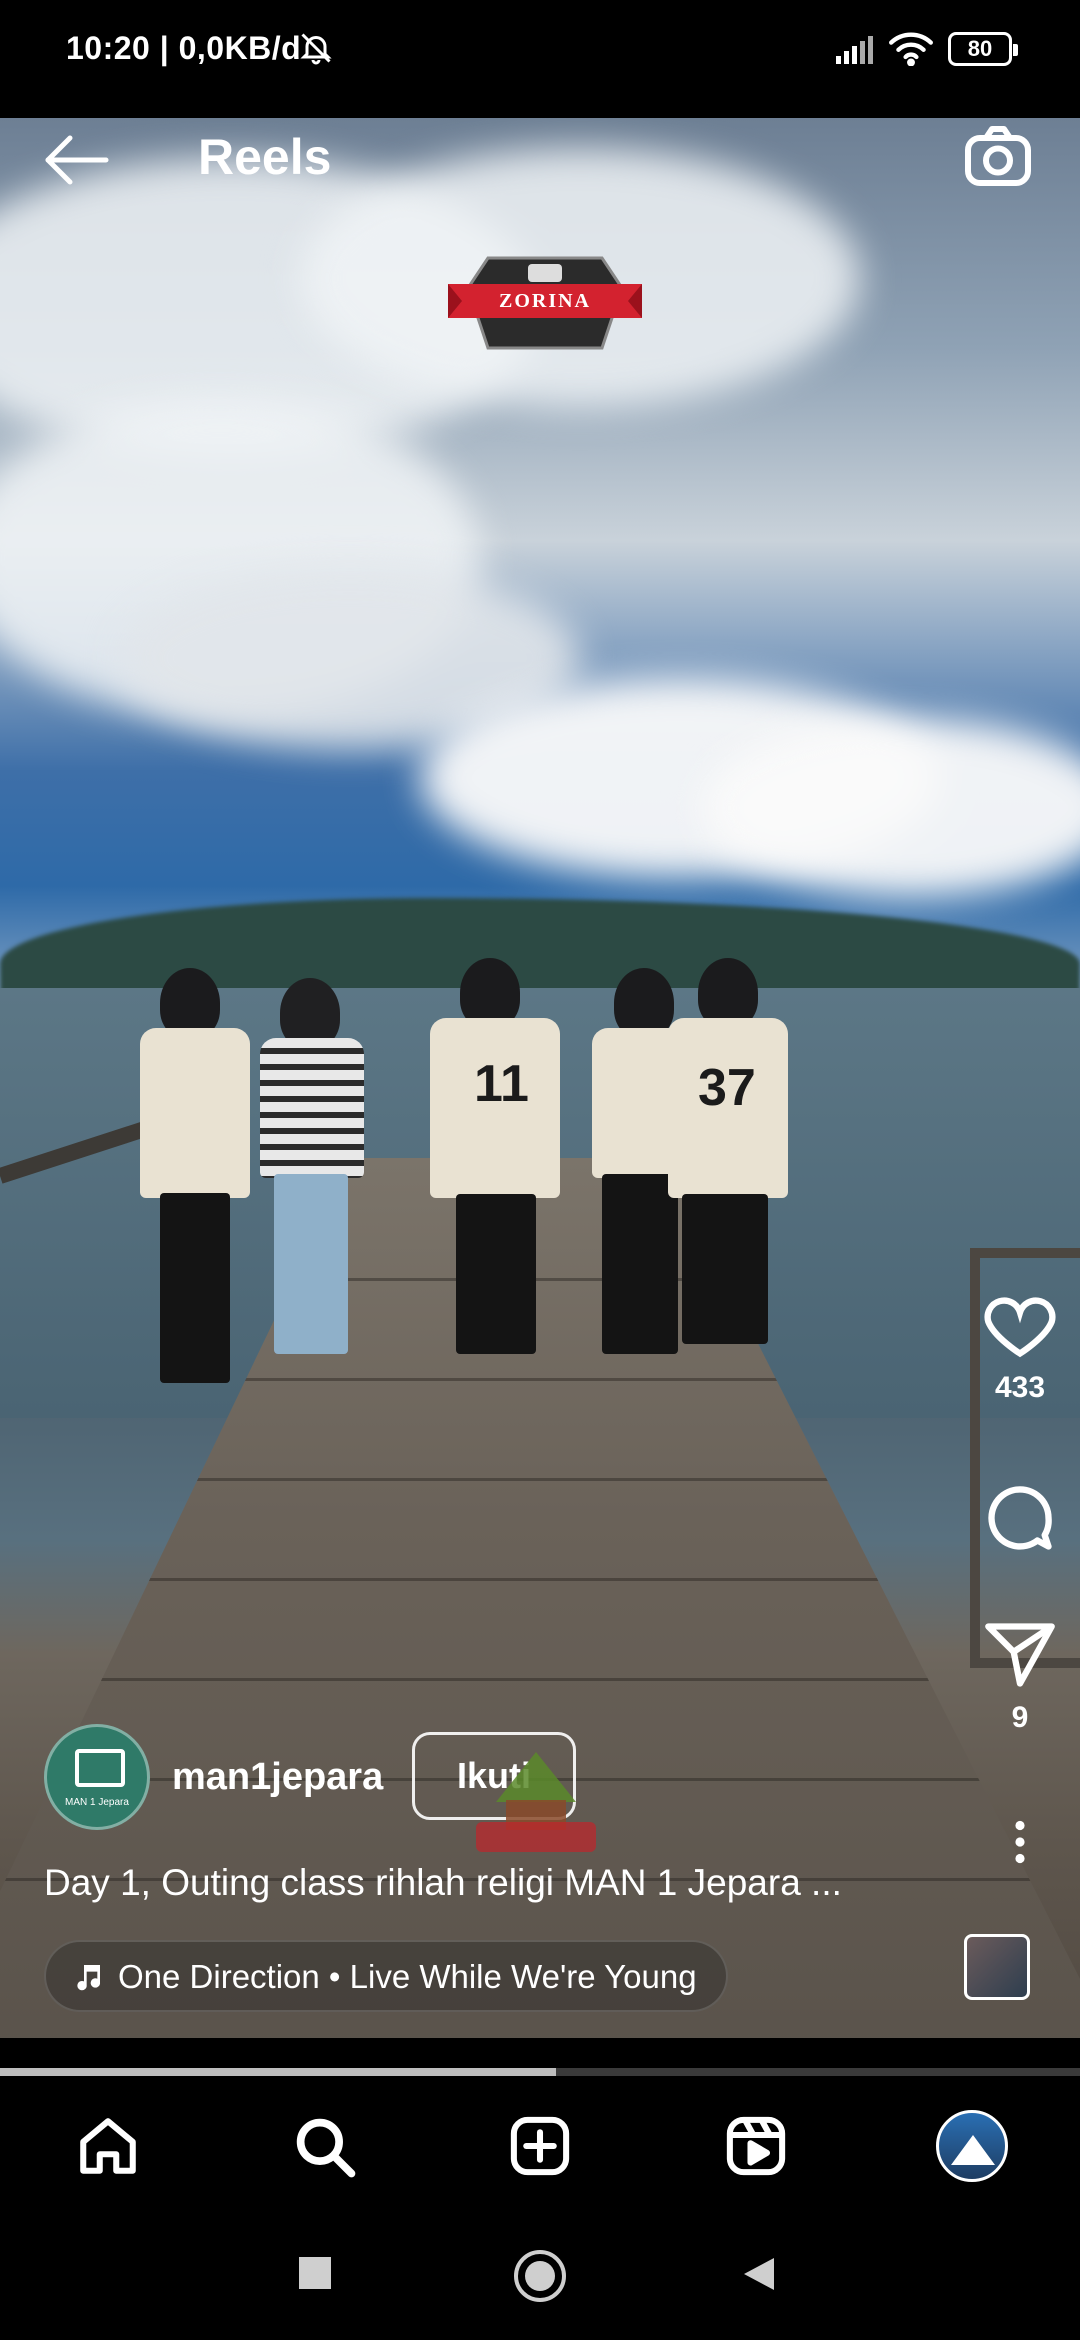 Image resolution: width=1080 pixels, height=2340 pixels. I want to click on more-vertical-icon, so click(1020, 1842).